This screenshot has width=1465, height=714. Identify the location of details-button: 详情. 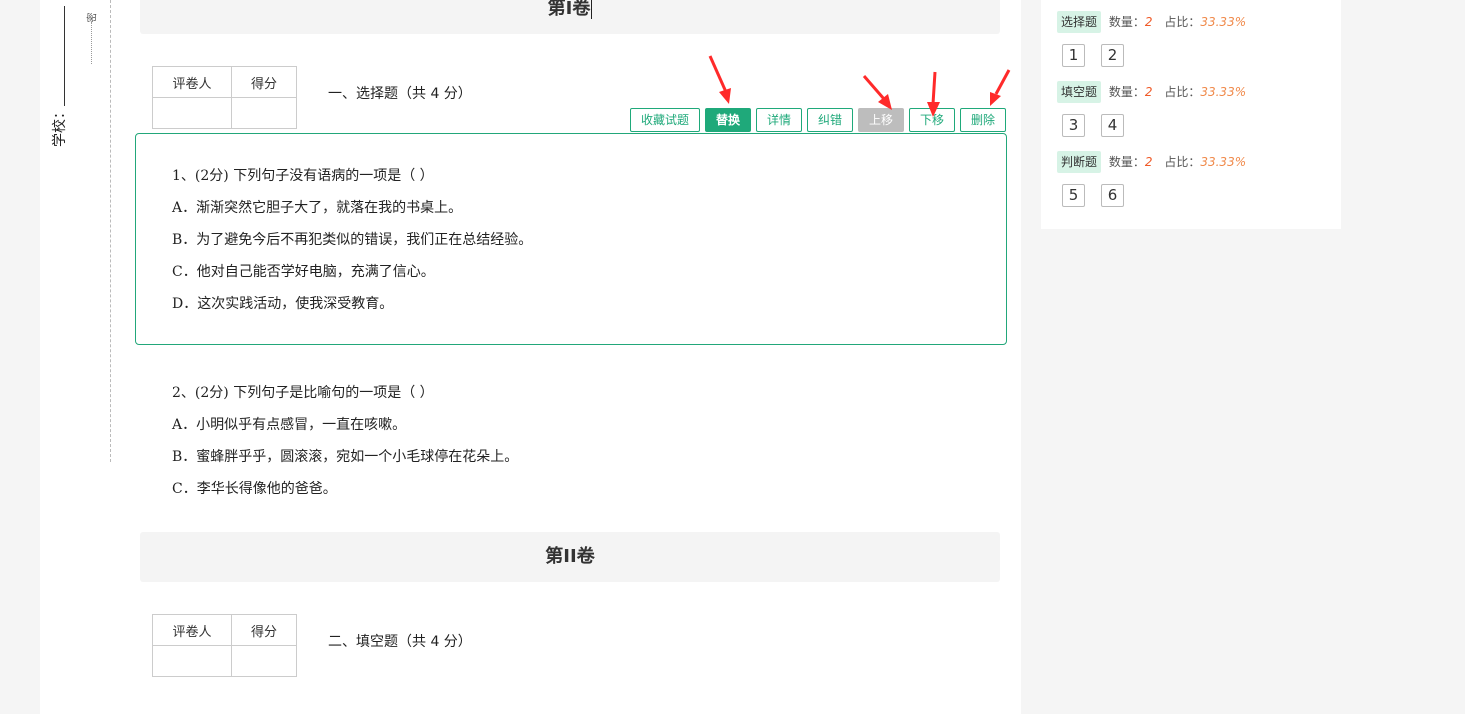
(779, 120).